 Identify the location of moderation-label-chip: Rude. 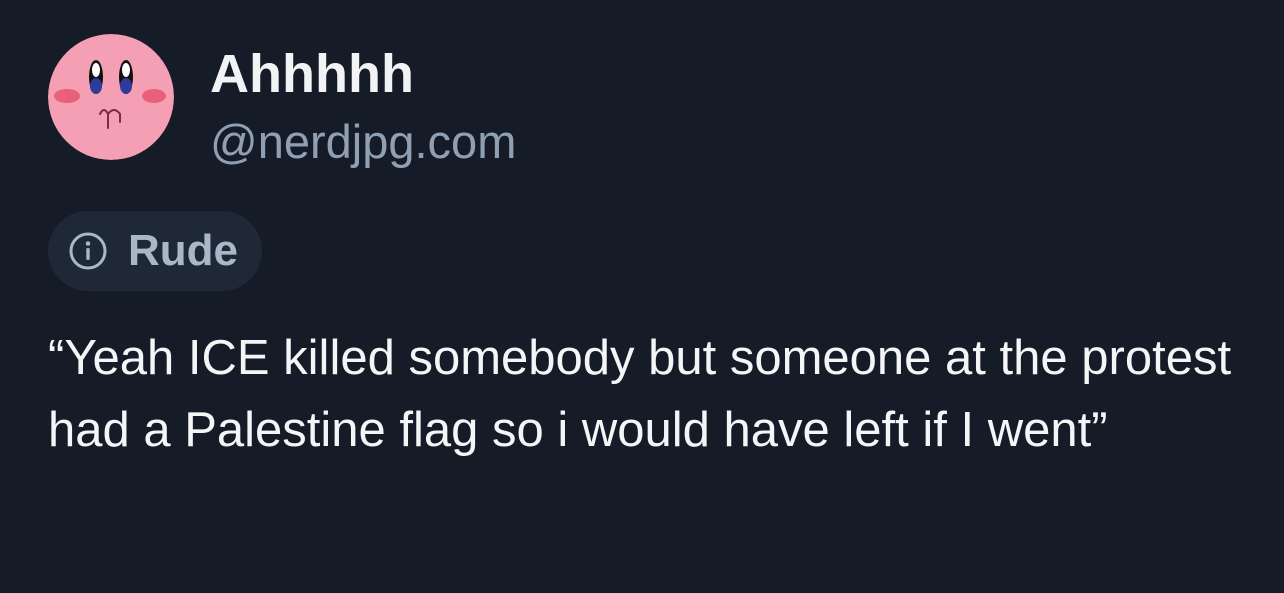
(155, 251).